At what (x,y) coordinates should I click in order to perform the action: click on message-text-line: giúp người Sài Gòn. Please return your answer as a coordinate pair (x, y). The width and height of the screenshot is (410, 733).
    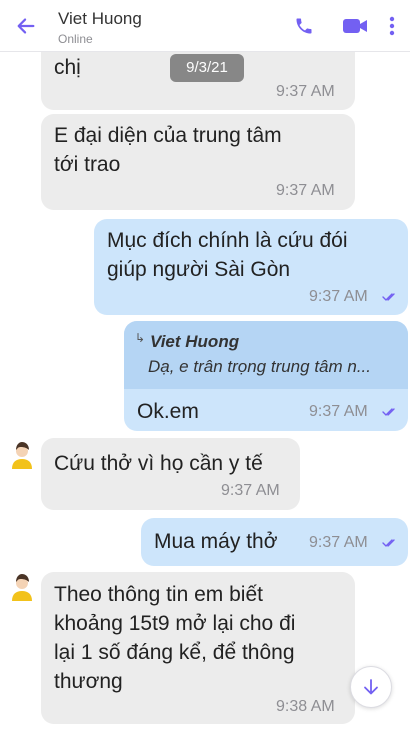
    Looking at the image, I should click on (199, 269).